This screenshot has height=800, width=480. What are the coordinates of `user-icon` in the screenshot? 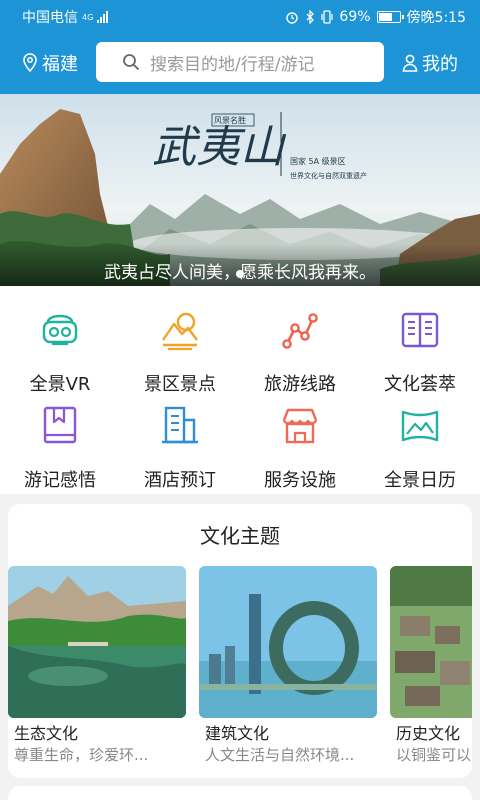 It's located at (410, 63).